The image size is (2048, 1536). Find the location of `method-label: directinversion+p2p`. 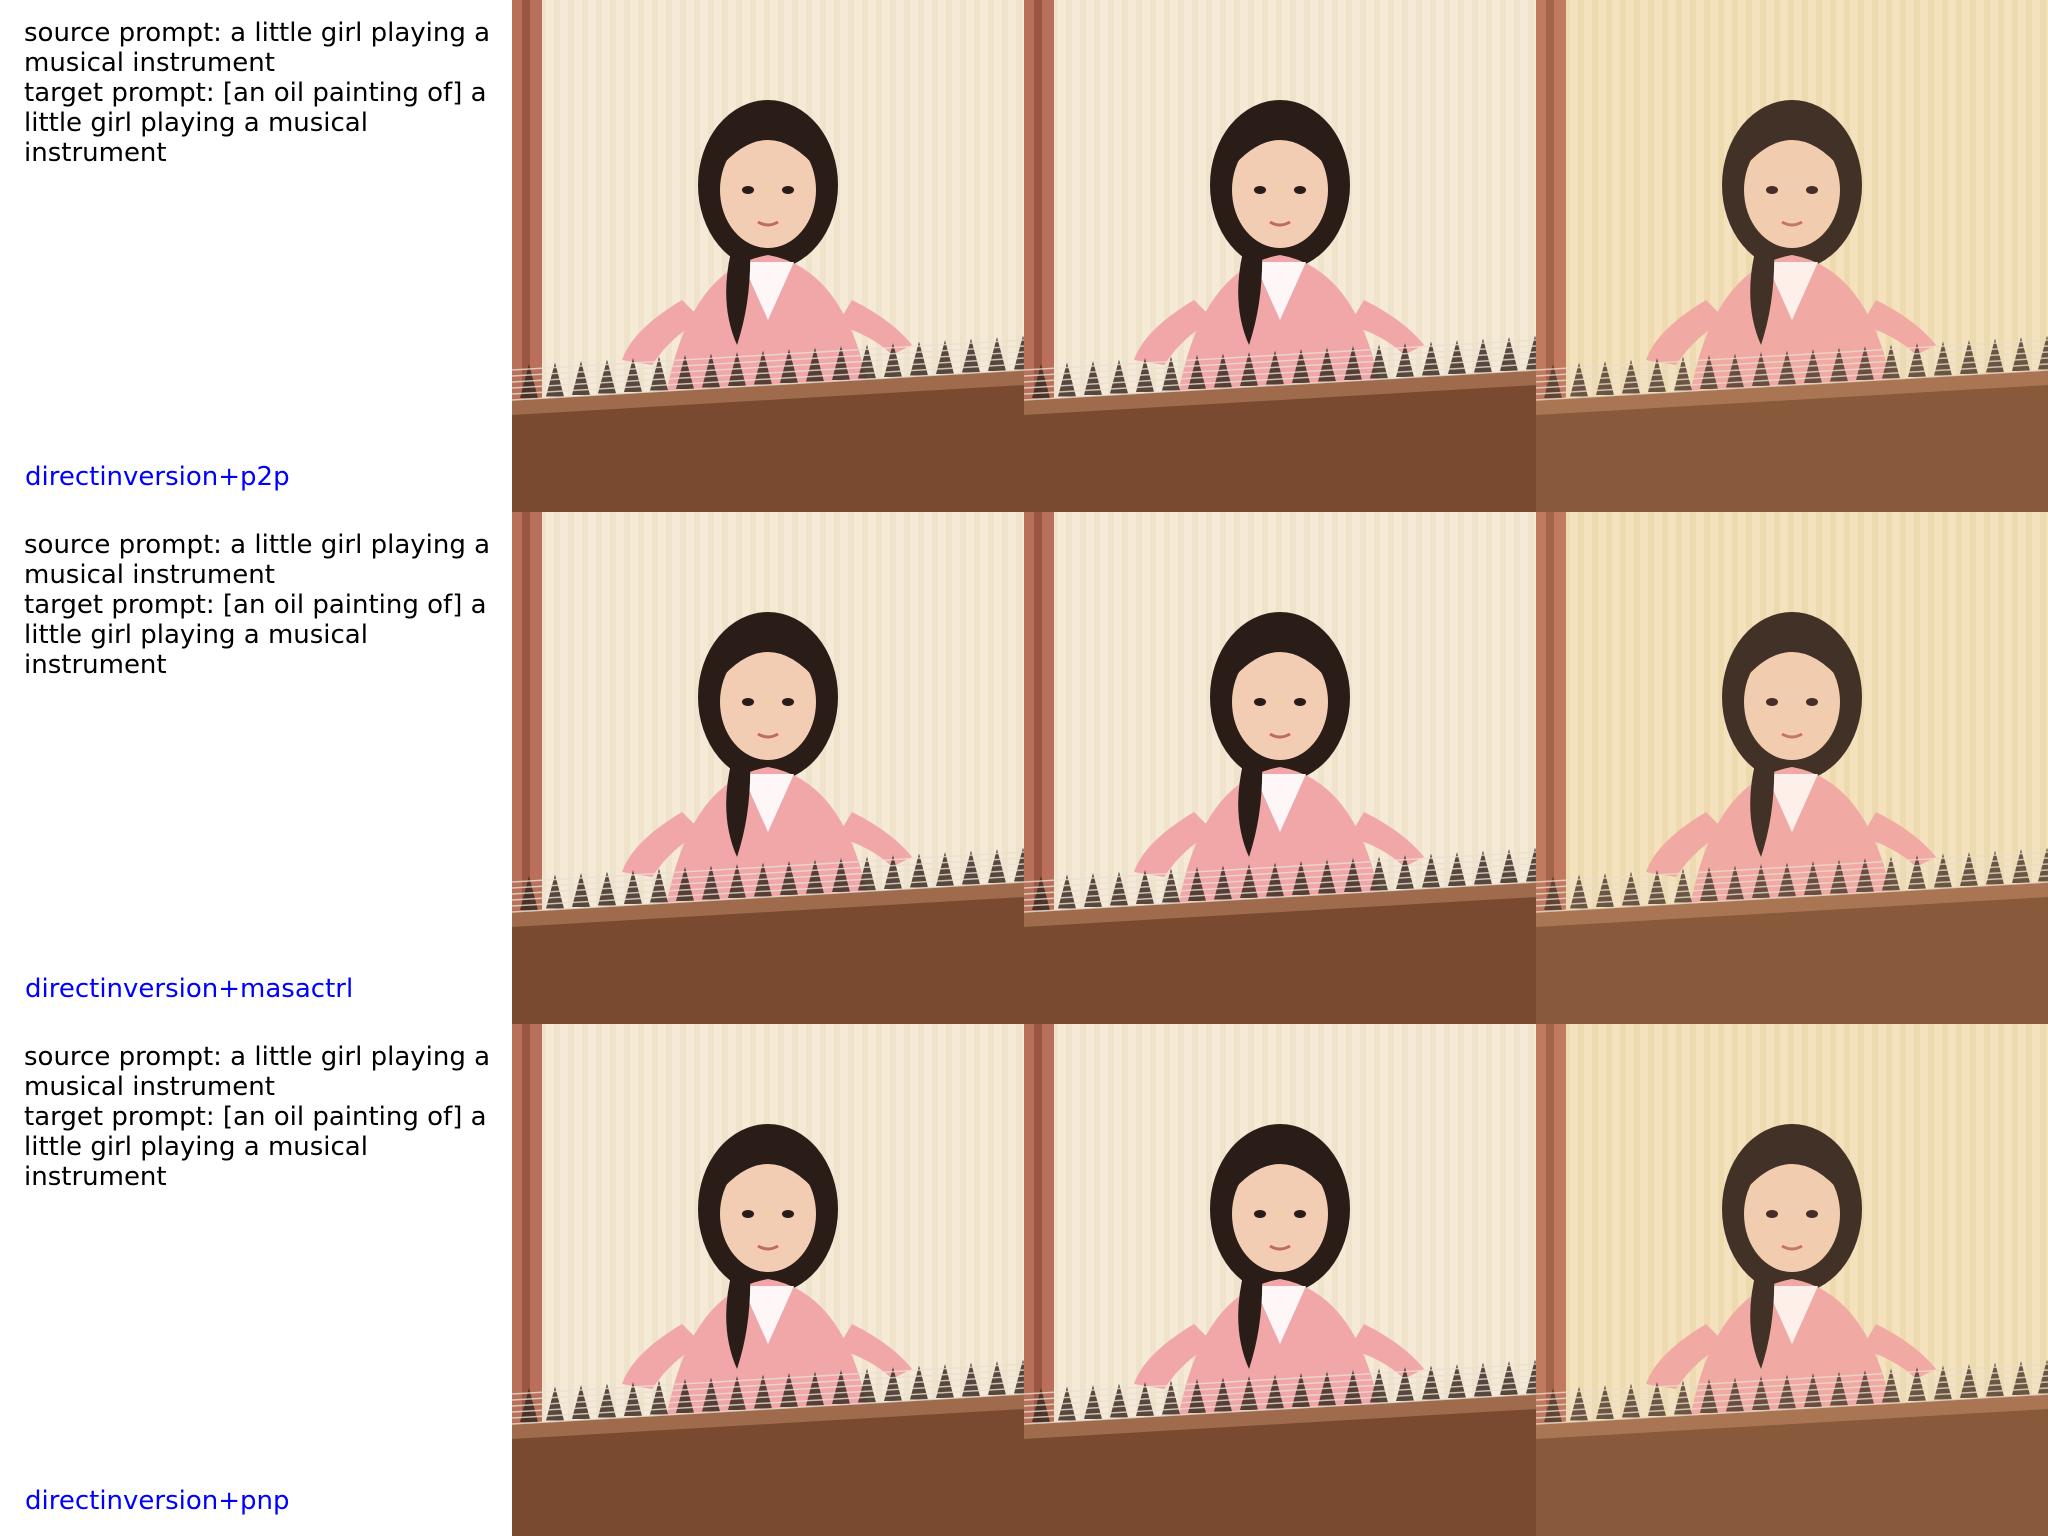

method-label: directinversion+p2p is located at coordinates (157, 477).